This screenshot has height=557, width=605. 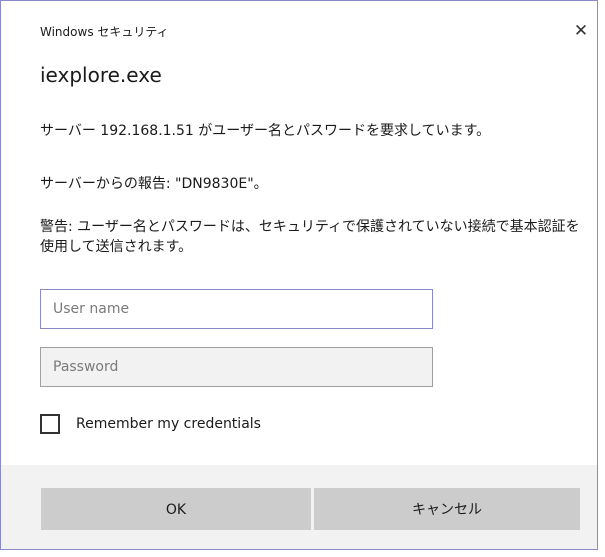 What do you see at coordinates (176, 509) in the screenshot?
I see `ok-button: OK` at bounding box center [176, 509].